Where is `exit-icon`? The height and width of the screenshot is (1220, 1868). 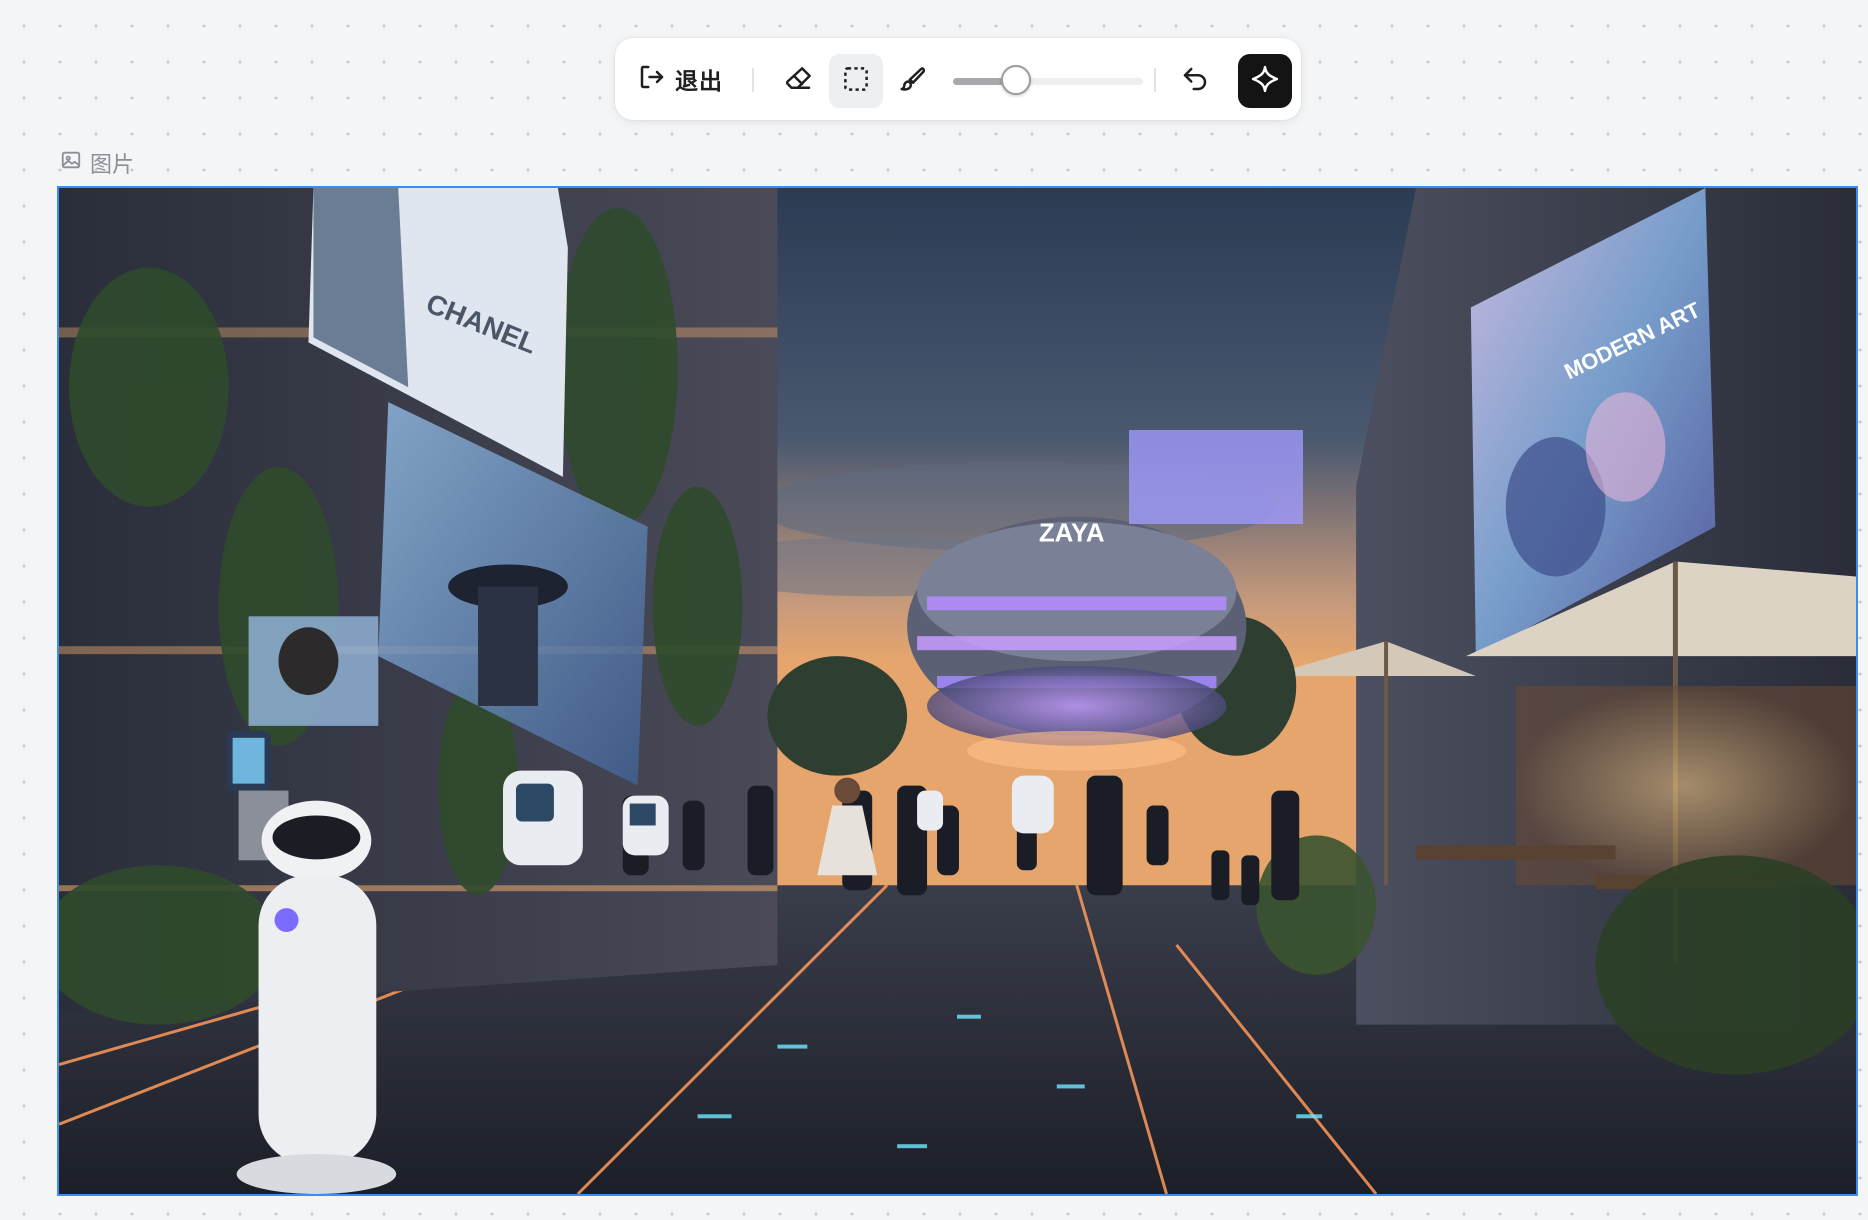
exit-icon is located at coordinates (652, 79).